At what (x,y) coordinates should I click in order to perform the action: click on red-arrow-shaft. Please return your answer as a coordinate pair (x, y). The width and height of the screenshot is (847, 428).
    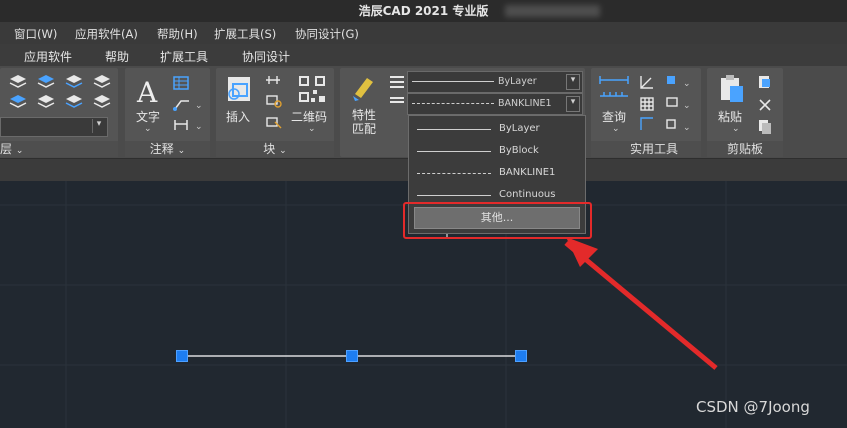
    Looking at the image, I should click on (641, 305).